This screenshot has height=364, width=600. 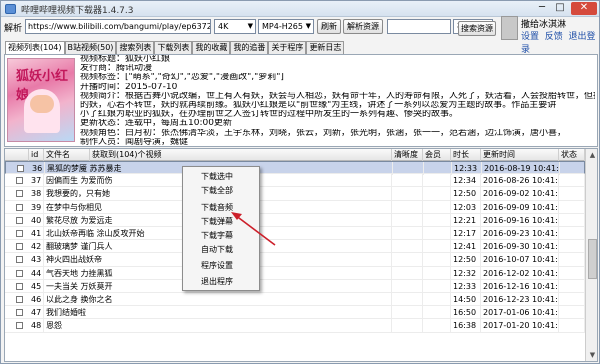 I want to click on cell-duration: 14:50, so click(x=466, y=299).